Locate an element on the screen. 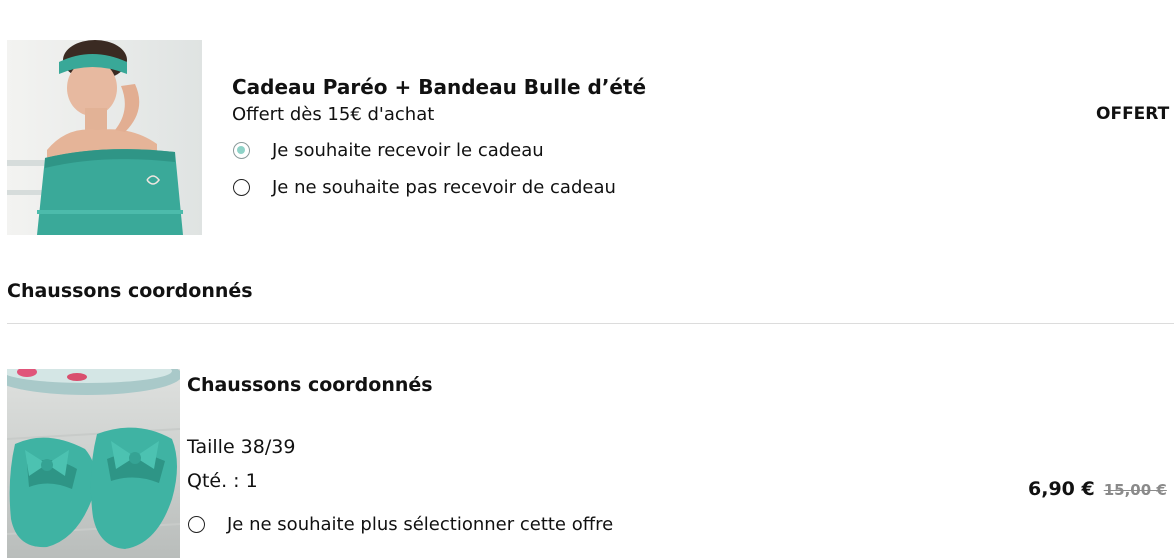  product-image is located at coordinates (93, 463).